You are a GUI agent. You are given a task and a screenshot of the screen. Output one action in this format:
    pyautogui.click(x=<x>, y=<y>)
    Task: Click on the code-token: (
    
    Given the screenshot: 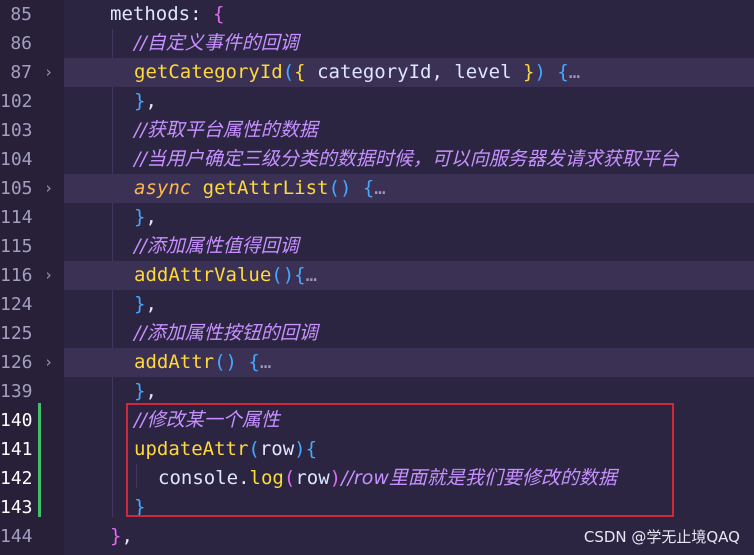 What is the action you would take?
    pyautogui.click(x=288, y=72)
    